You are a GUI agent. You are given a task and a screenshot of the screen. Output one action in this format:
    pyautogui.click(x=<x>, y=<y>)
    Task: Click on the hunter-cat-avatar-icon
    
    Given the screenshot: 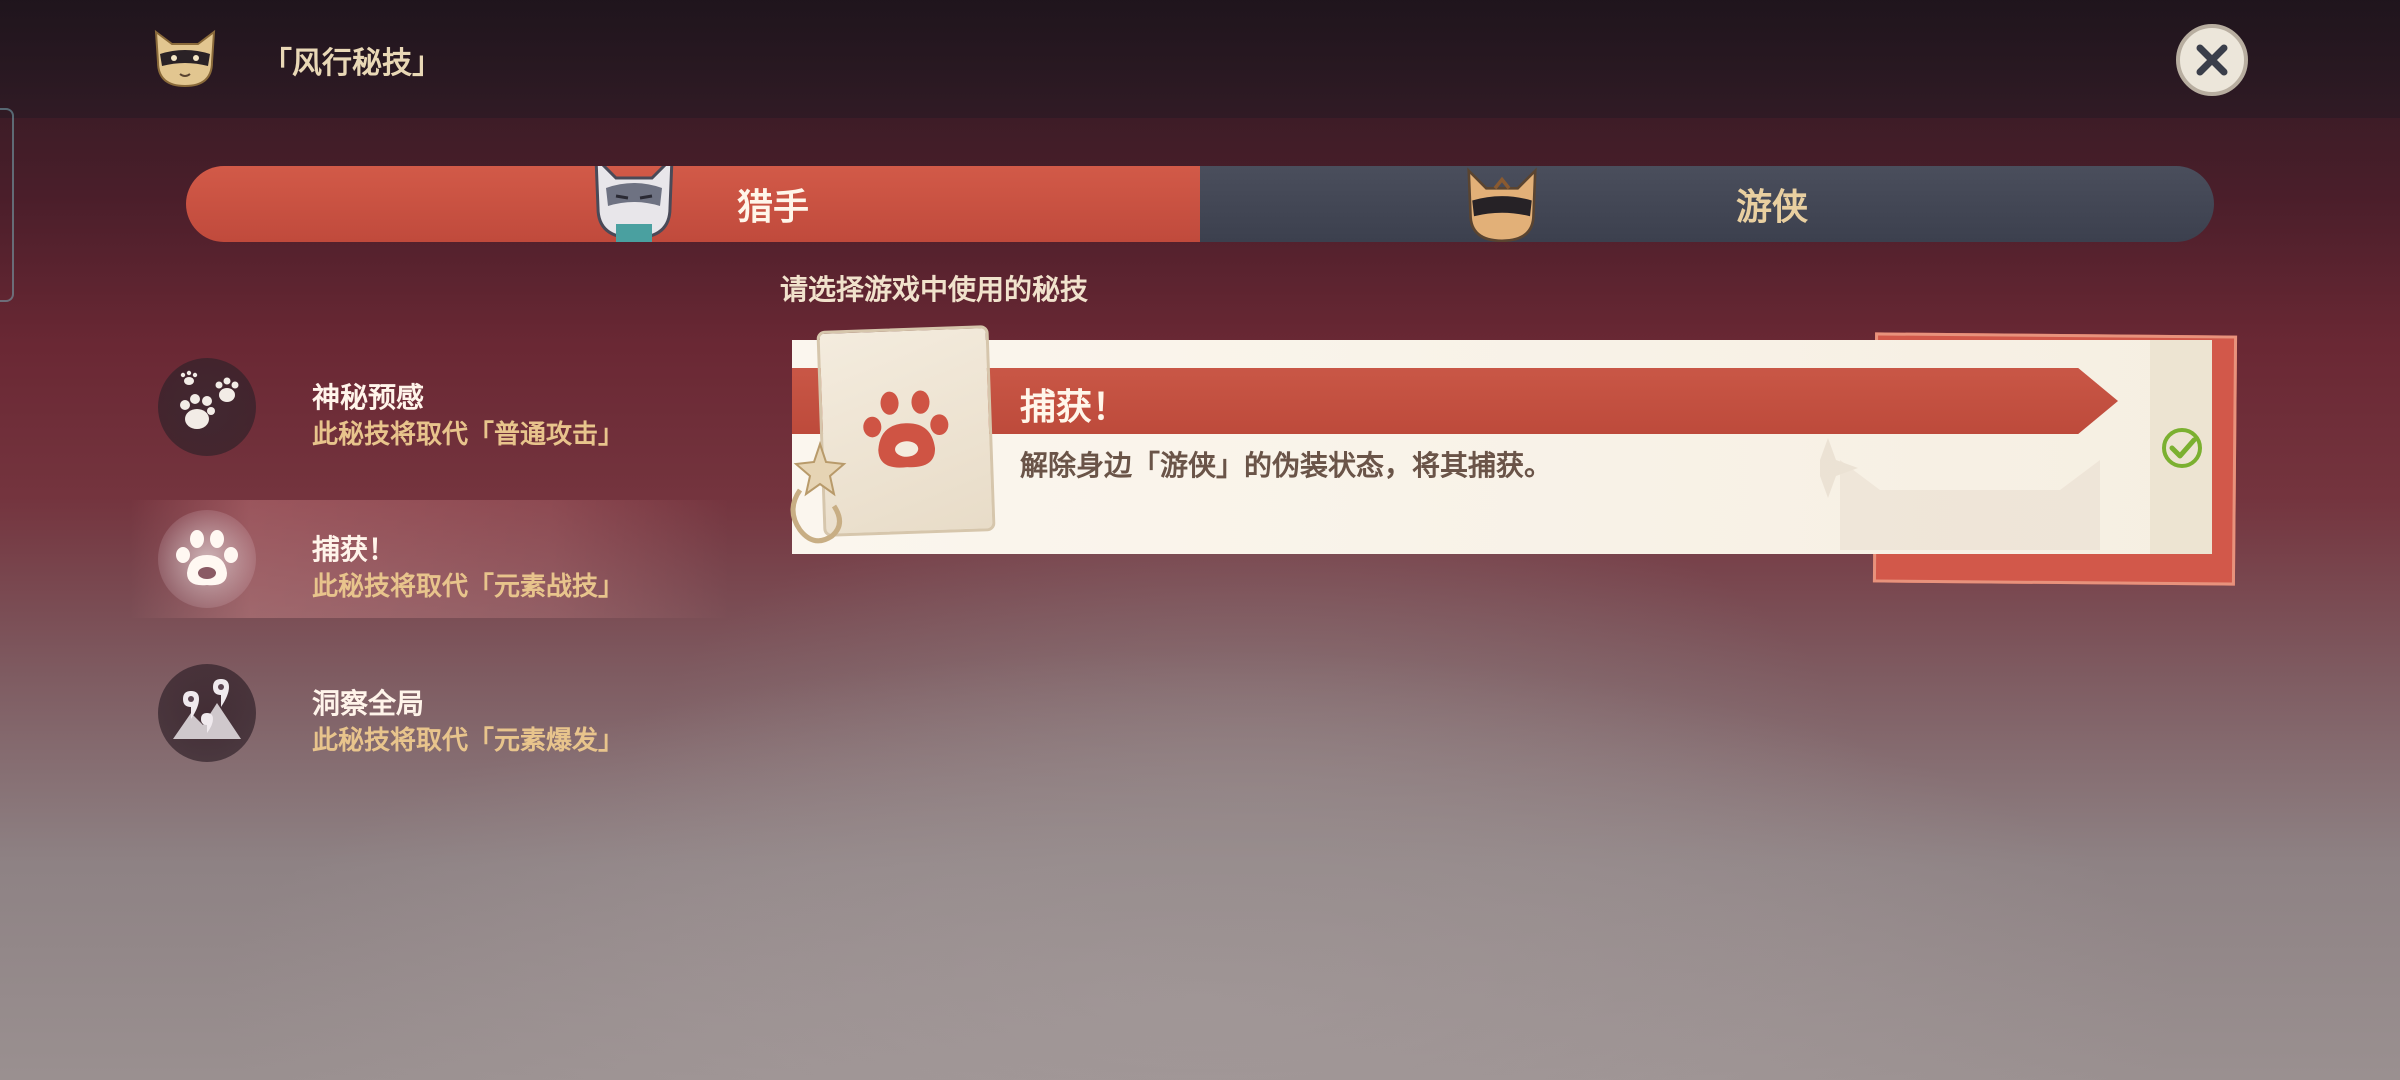 What is the action you would take?
    pyautogui.click(x=634, y=204)
    